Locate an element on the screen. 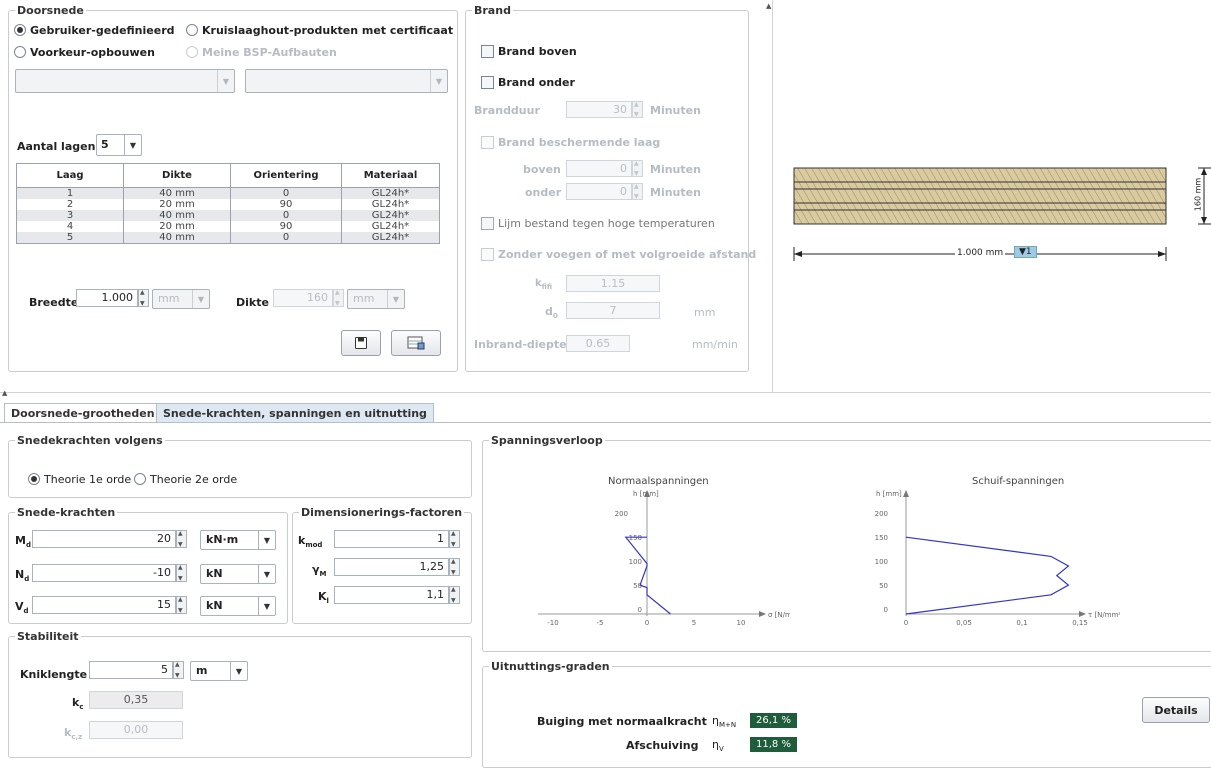 The width and height of the screenshot is (1211, 768). table-cell: 0 is located at coordinates (286, 215).